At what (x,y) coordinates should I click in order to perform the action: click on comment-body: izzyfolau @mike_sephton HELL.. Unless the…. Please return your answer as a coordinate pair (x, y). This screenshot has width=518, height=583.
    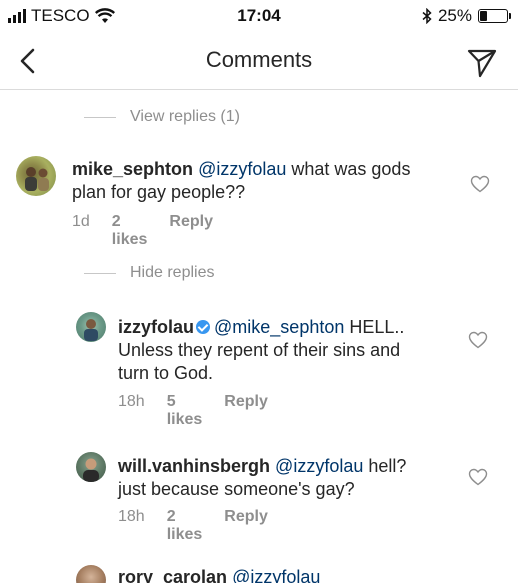
    Looking at the image, I should click on (288, 350).